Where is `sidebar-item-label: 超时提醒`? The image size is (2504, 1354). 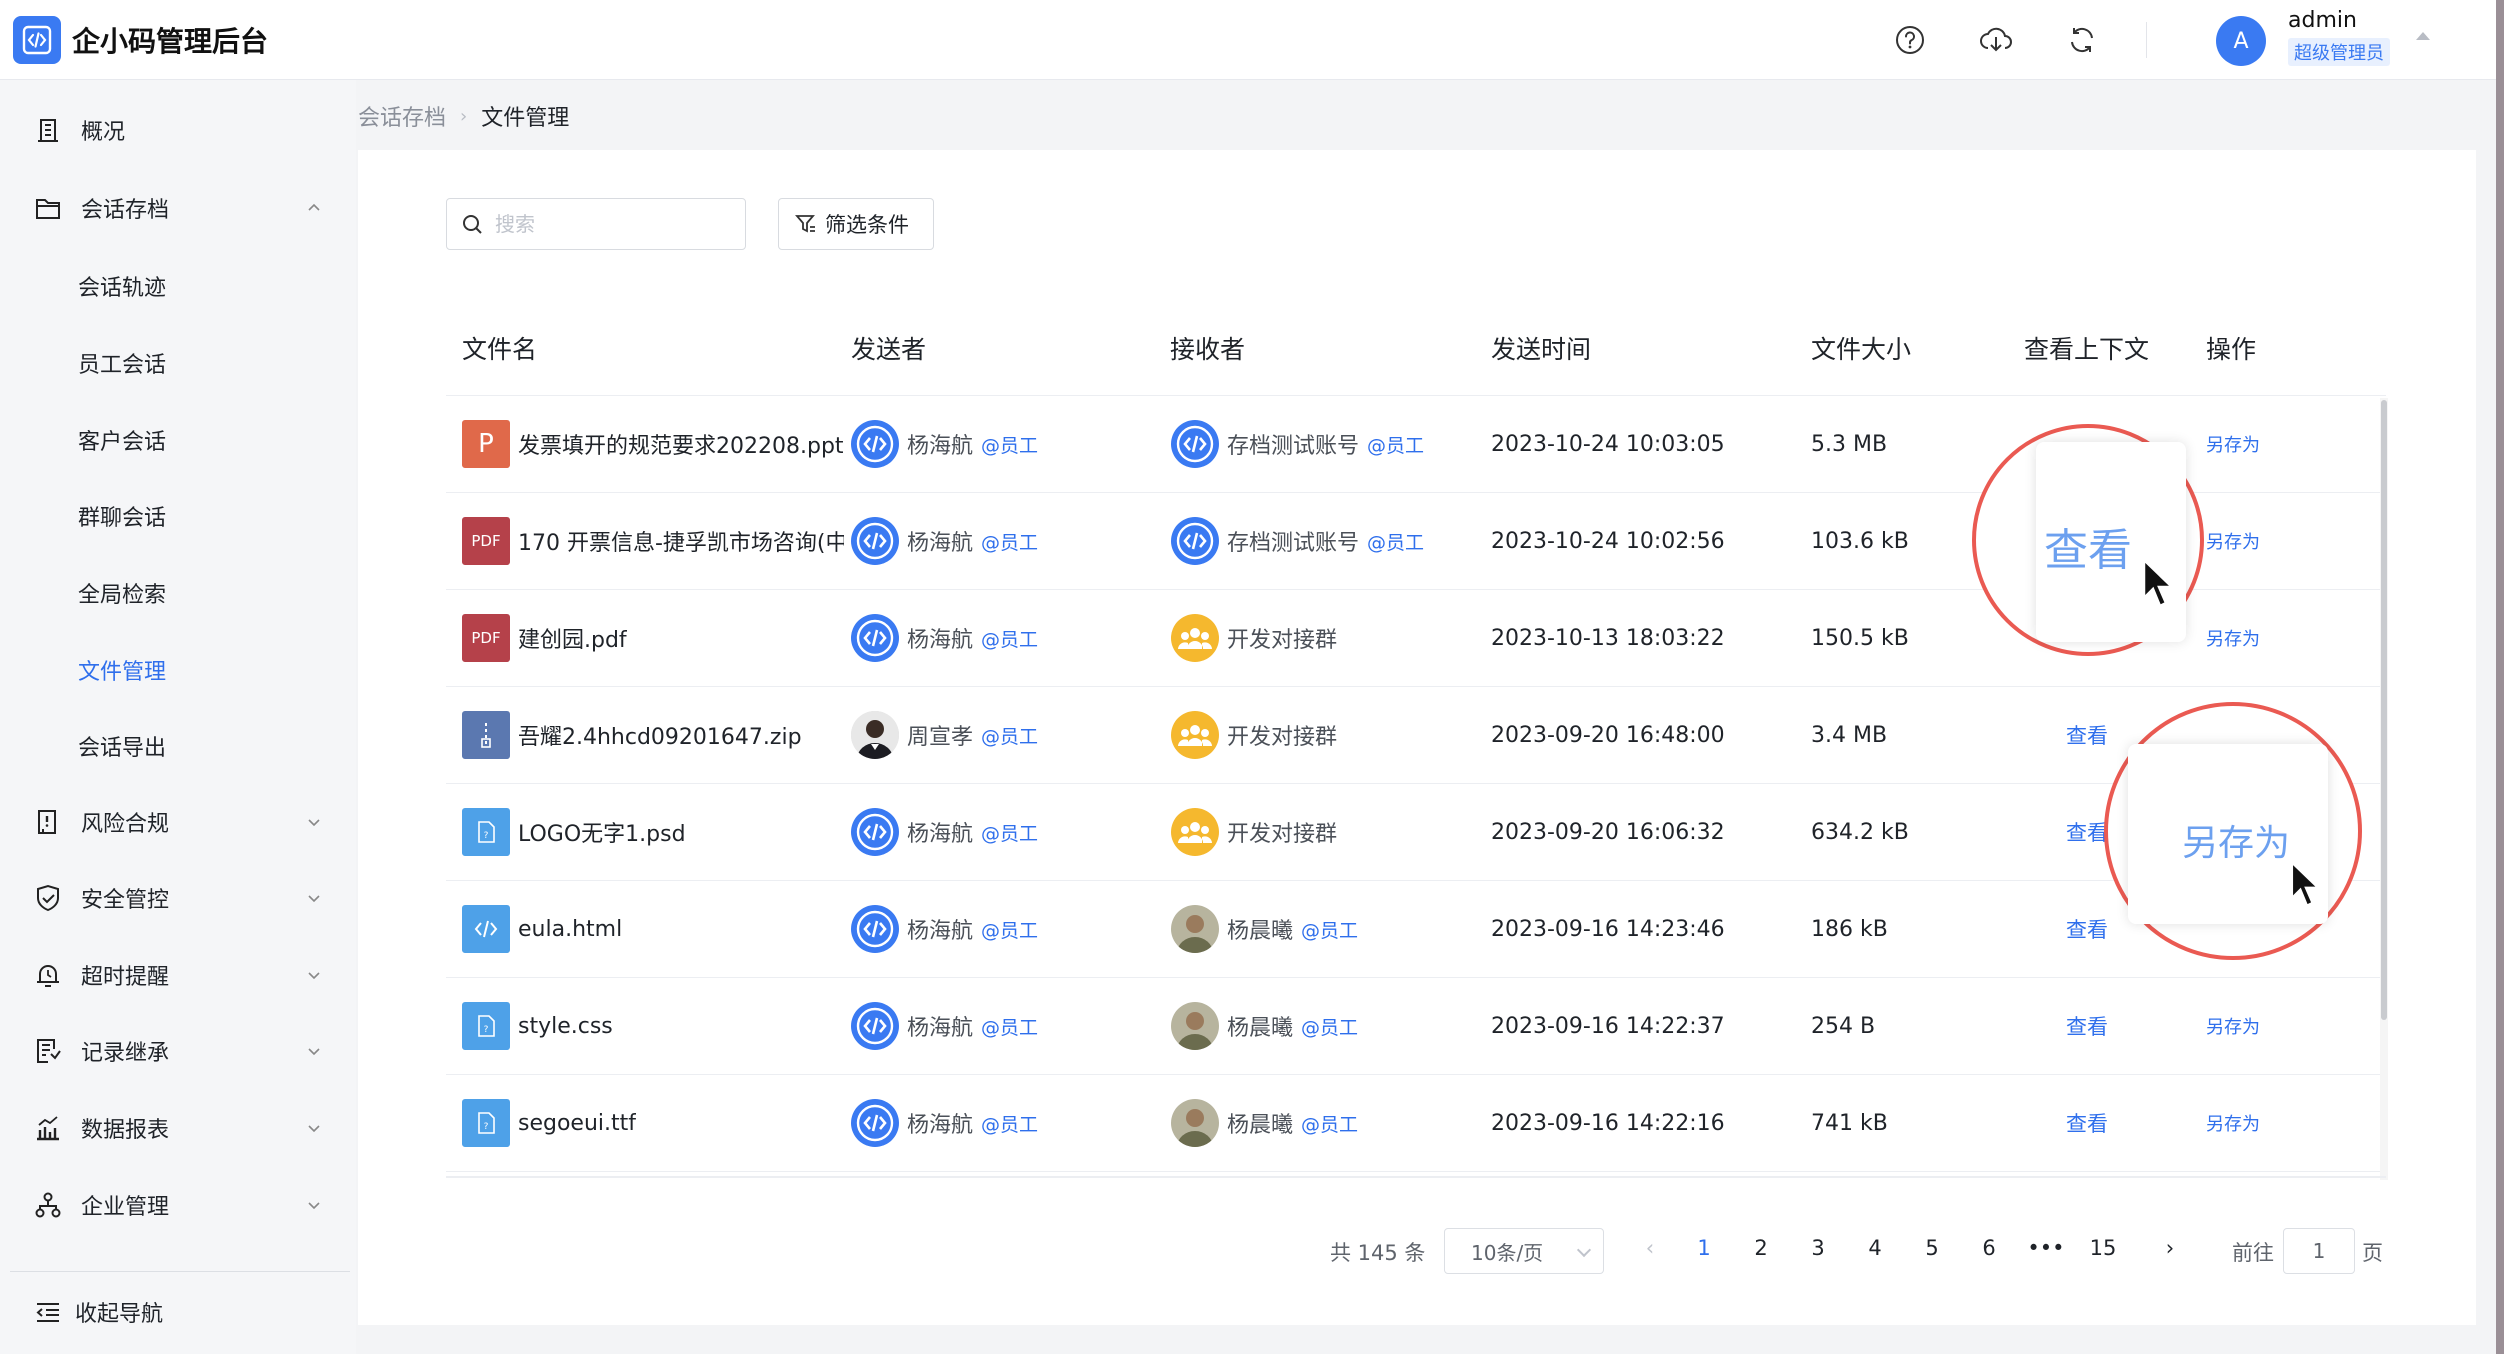 sidebar-item-label: 超时提醒 is located at coordinates (125, 977).